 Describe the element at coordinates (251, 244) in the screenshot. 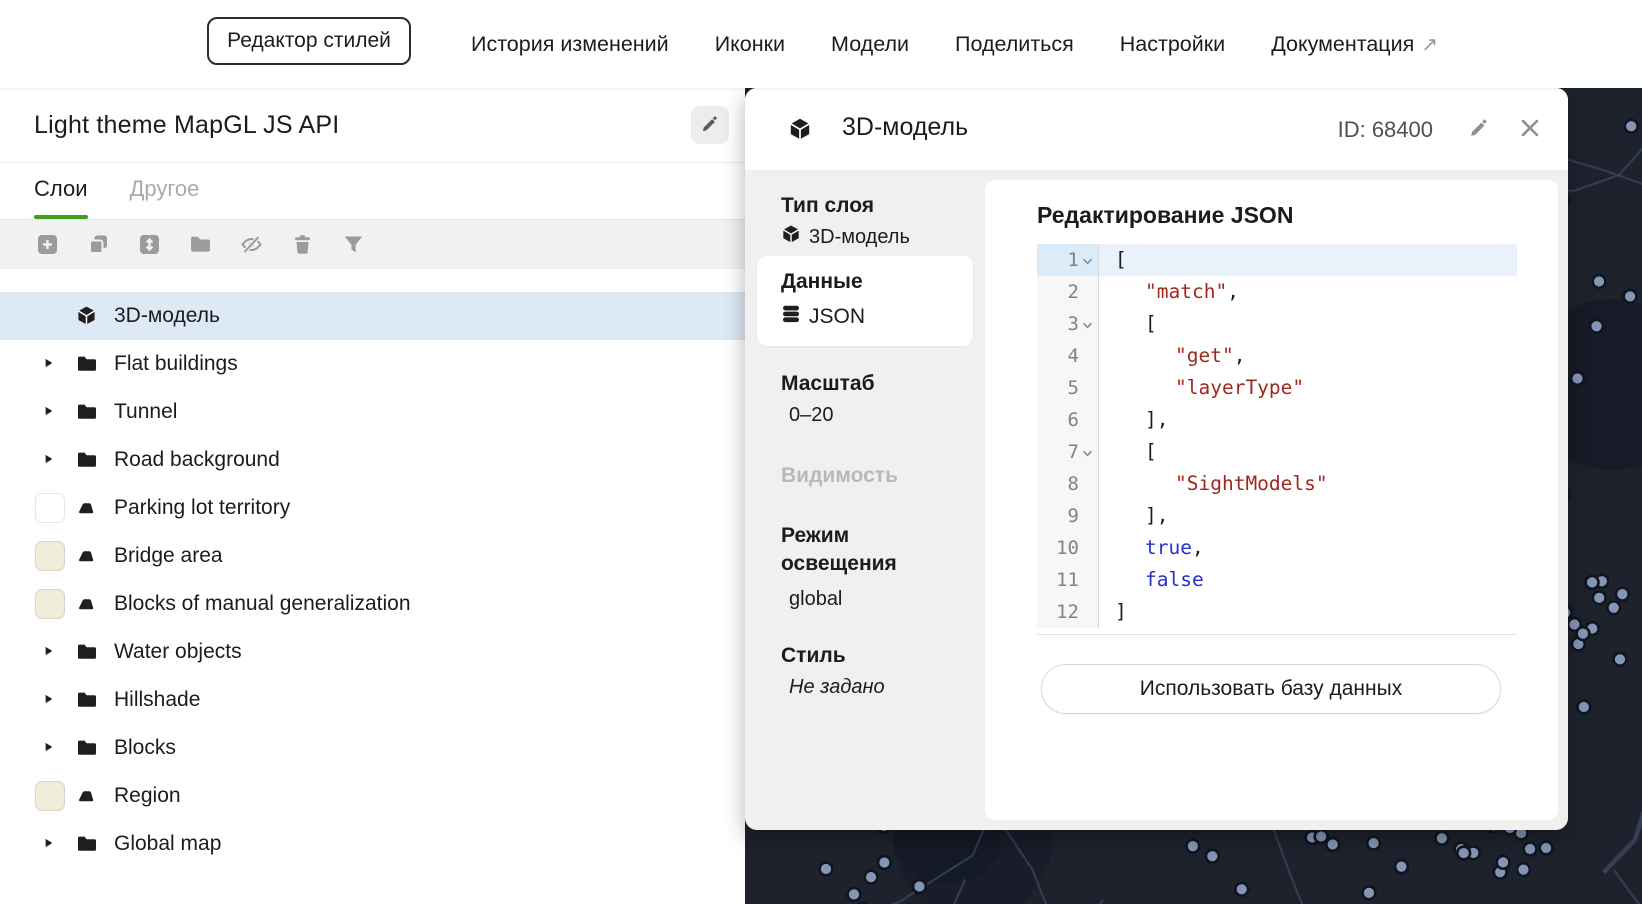

I see `eye-off-icon` at that location.